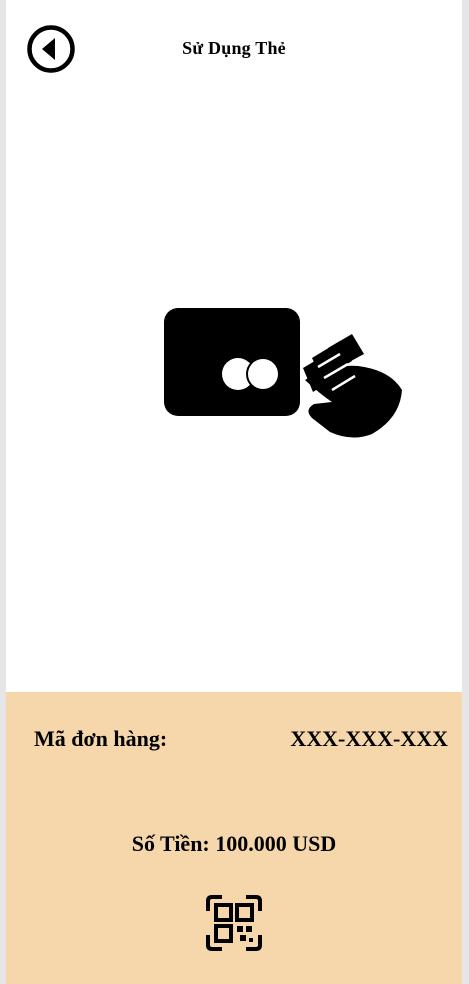  I want to click on qr-scan-icon, so click(234, 923).